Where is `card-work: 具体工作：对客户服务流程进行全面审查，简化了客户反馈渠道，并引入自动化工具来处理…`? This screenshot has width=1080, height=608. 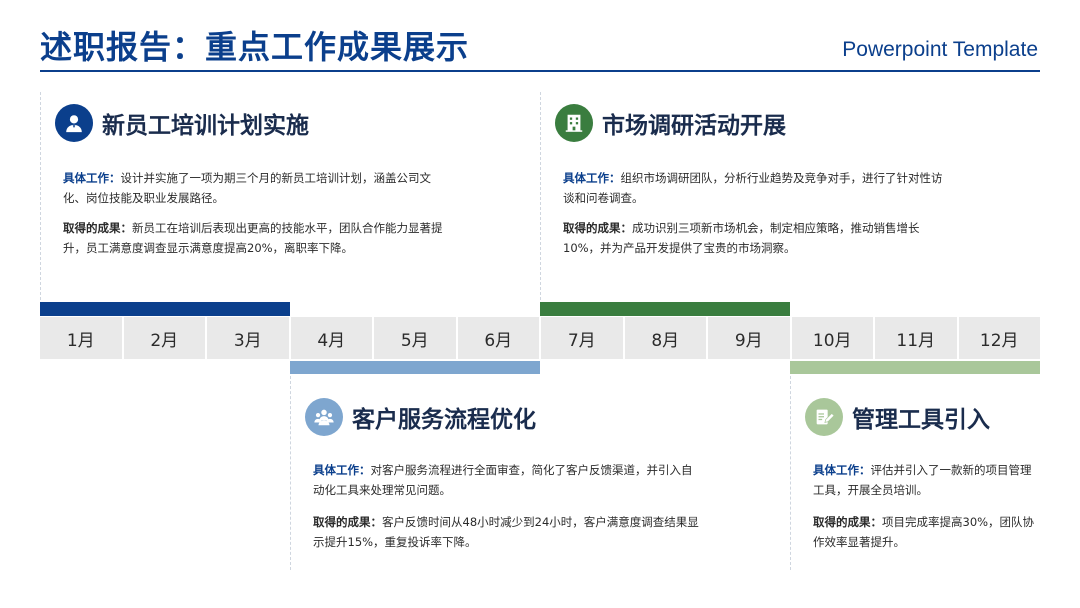
card-work: 具体工作：对客户服务流程进行全面审查，简化了客户反馈渠道，并引入自动化工具来处理… is located at coordinates (503, 480).